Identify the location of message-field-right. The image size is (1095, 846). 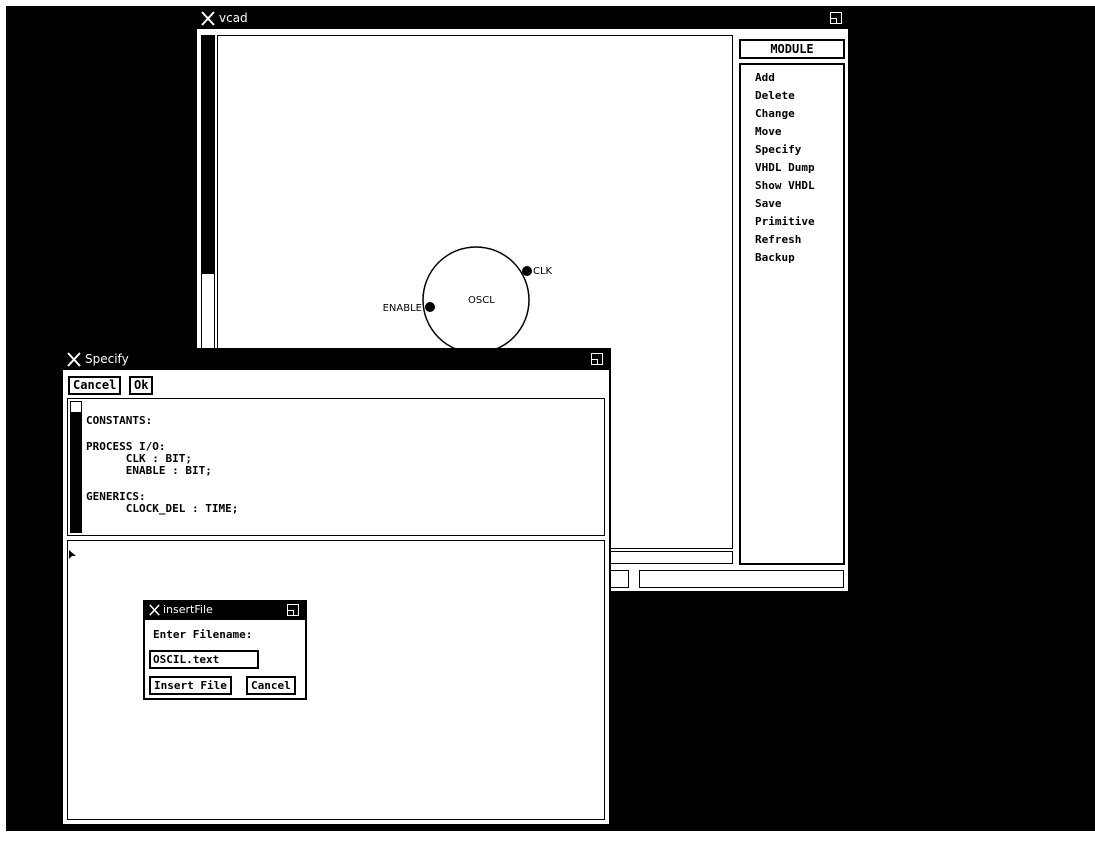
(741, 579).